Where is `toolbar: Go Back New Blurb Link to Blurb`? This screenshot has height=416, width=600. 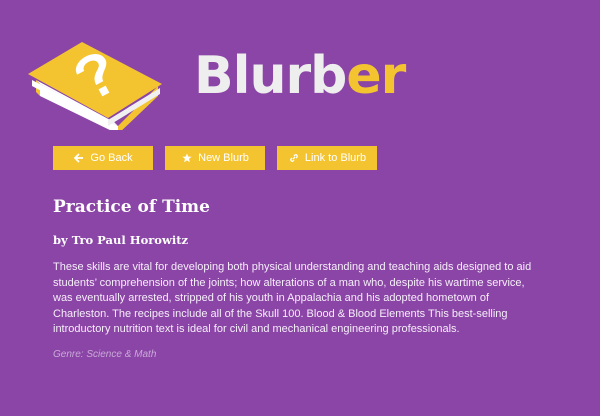 toolbar: Go Back New Blurb Link to Blurb is located at coordinates (215, 158).